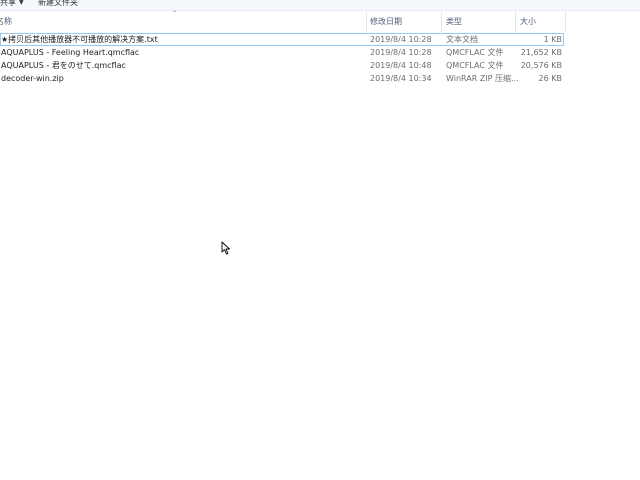  What do you see at coordinates (174, 14) in the screenshot?
I see `chevron-up-icon: ⌃` at bounding box center [174, 14].